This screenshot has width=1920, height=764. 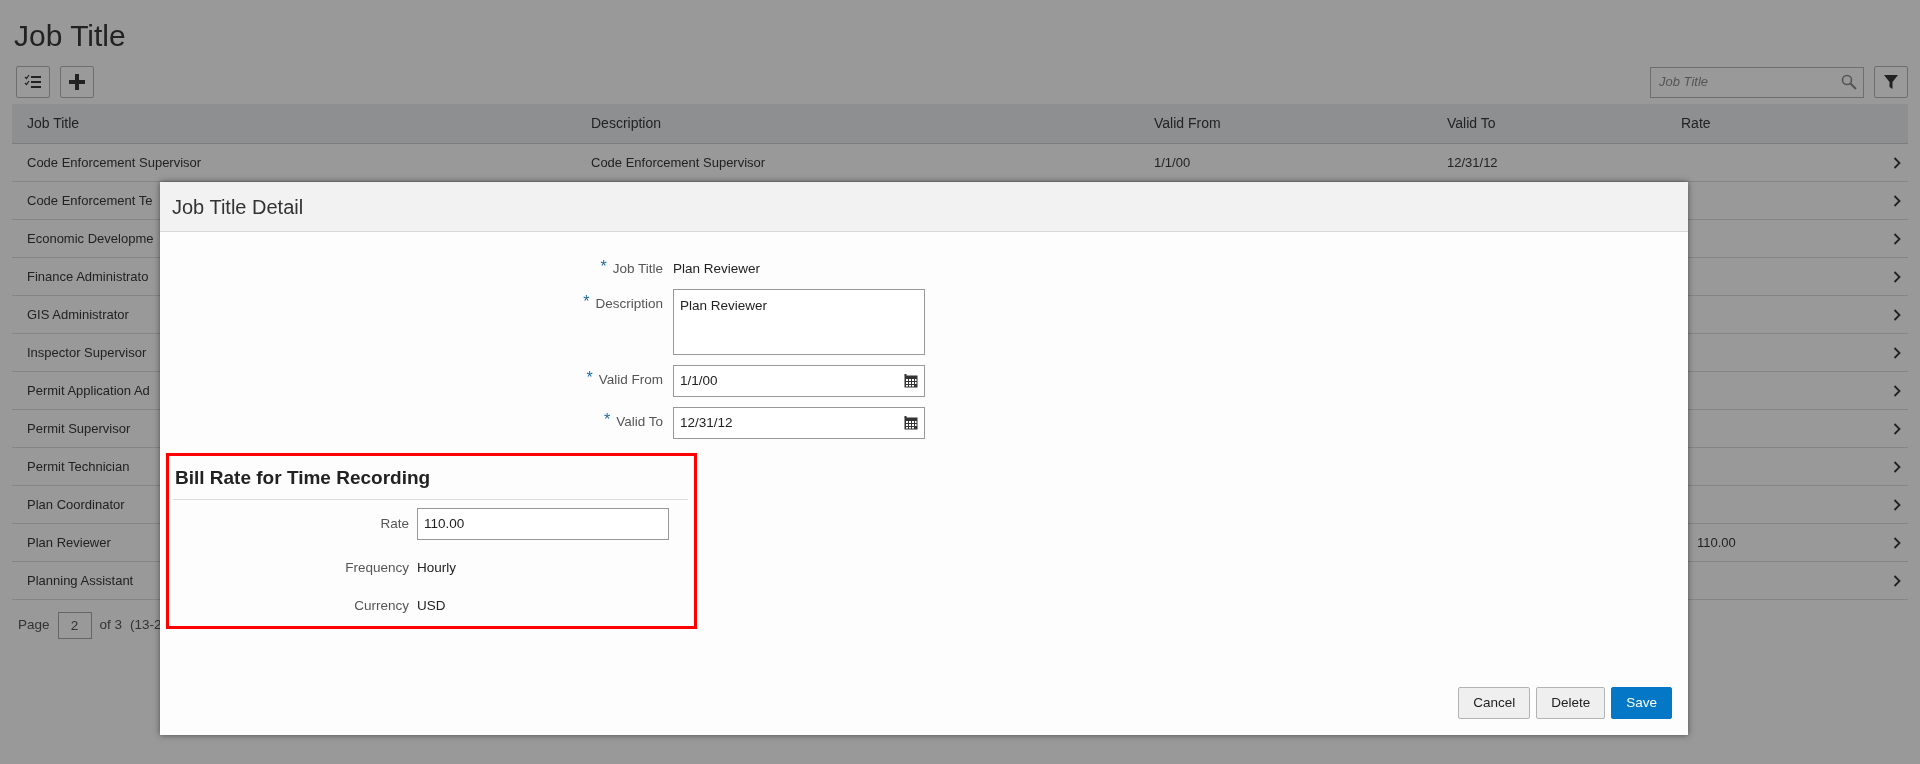 I want to click on add-icon, so click(x=77, y=82).